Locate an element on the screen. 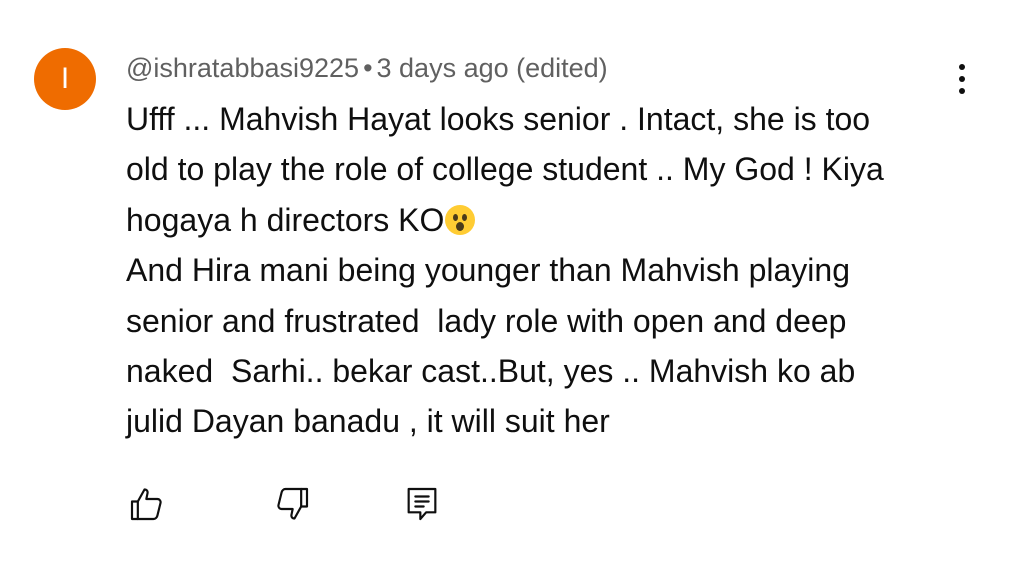 The width and height of the screenshot is (1024, 573). avatar: I is located at coordinates (65, 79).